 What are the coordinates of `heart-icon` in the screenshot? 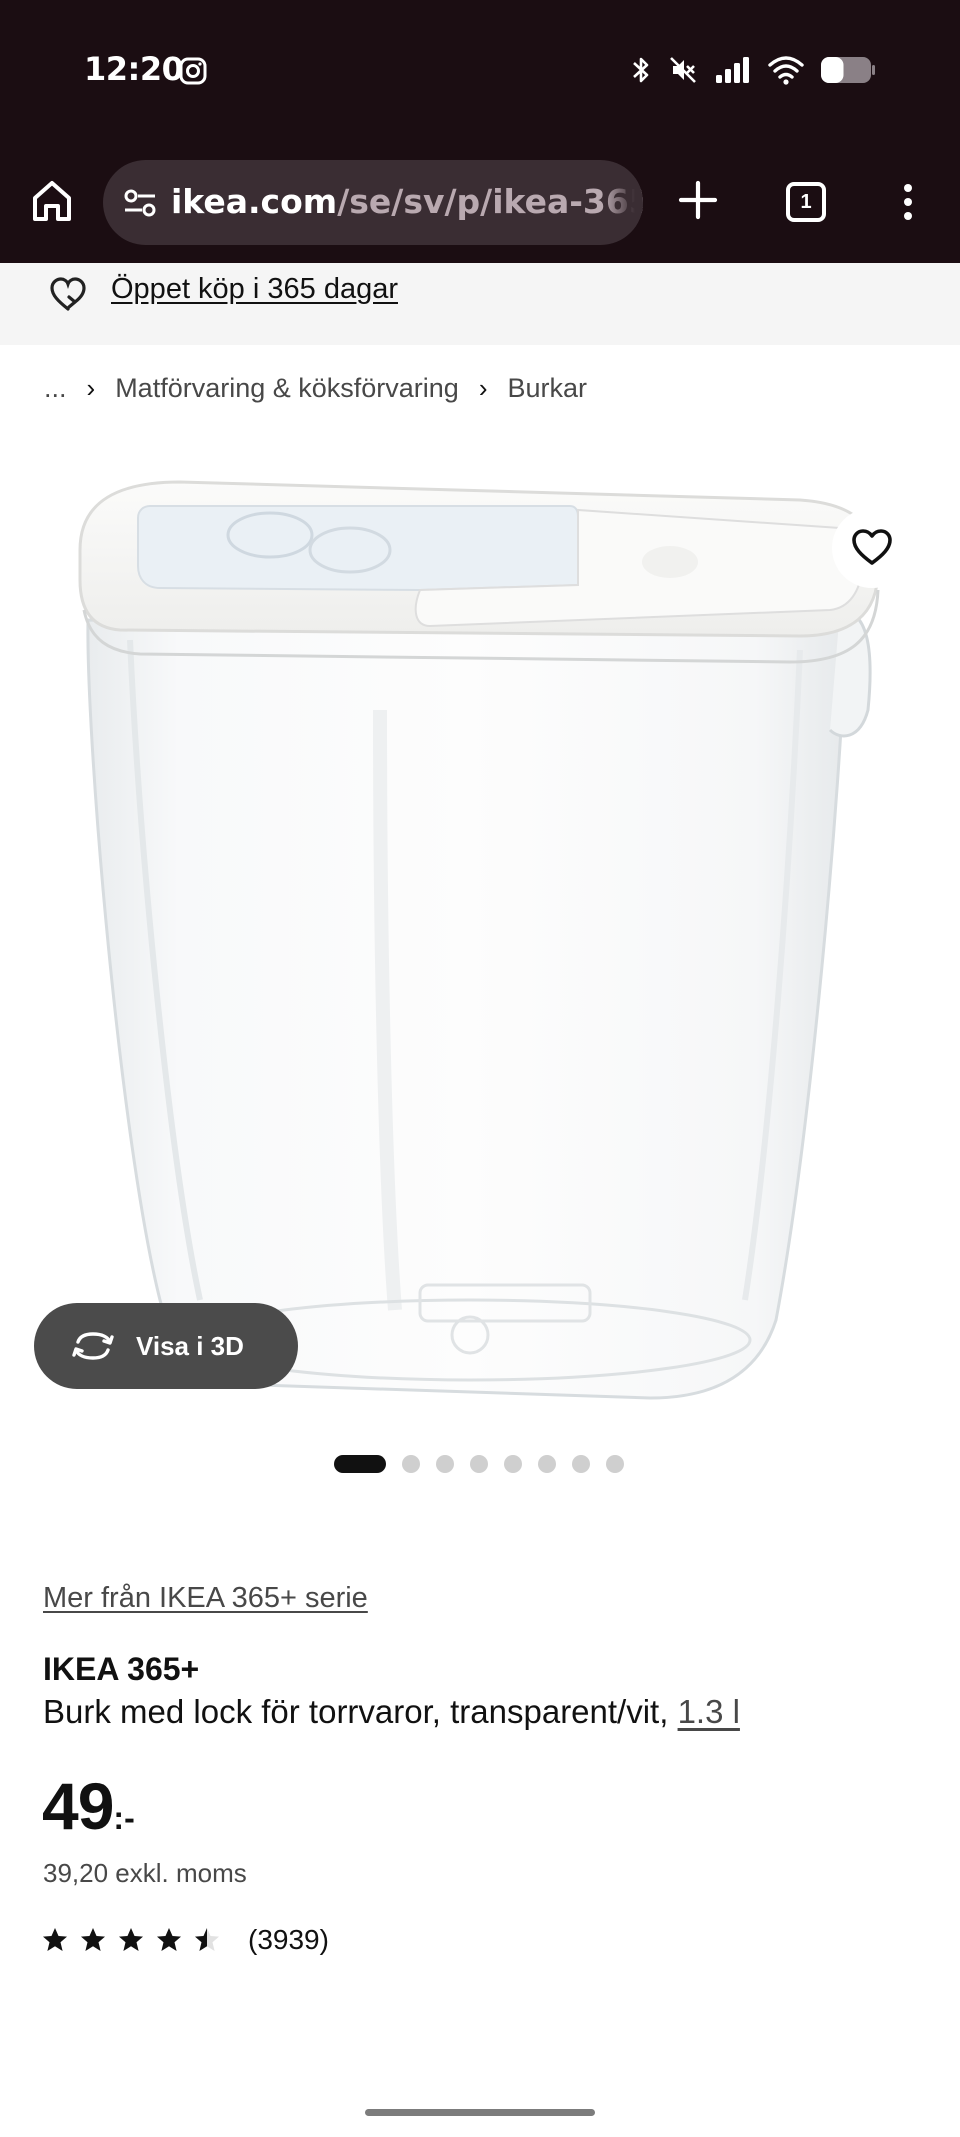 It's located at (872, 547).